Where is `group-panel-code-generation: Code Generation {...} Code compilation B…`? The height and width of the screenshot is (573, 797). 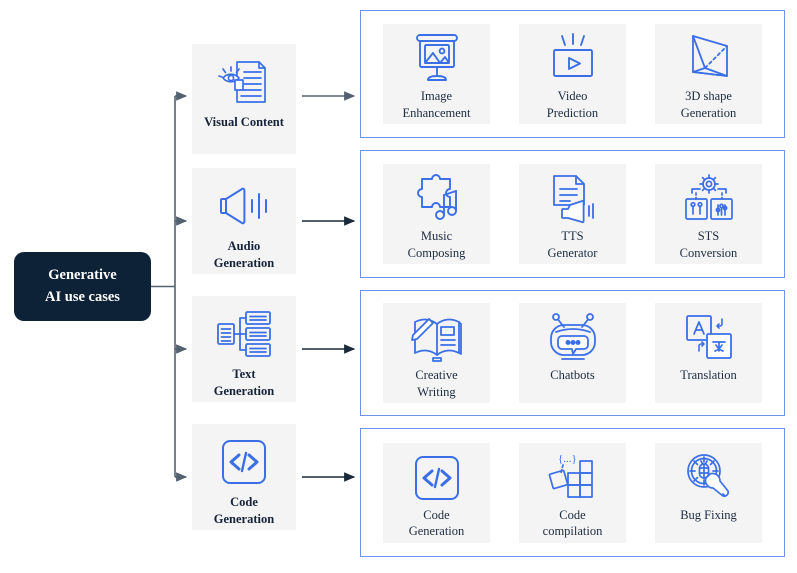 group-panel-code-generation: Code Generation {...} Code compilation B… is located at coordinates (572, 492).